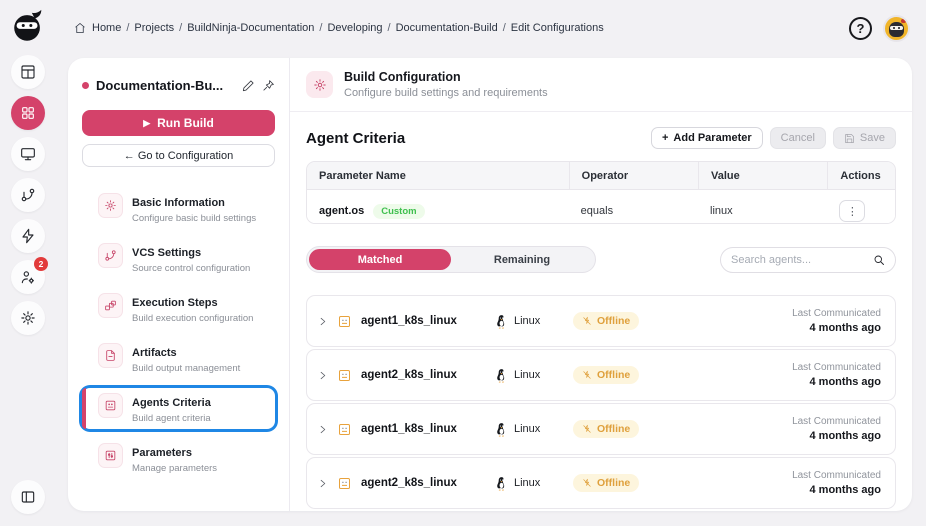  What do you see at coordinates (849, 138) in the screenshot?
I see `save-floppy-icon` at bounding box center [849, 138].